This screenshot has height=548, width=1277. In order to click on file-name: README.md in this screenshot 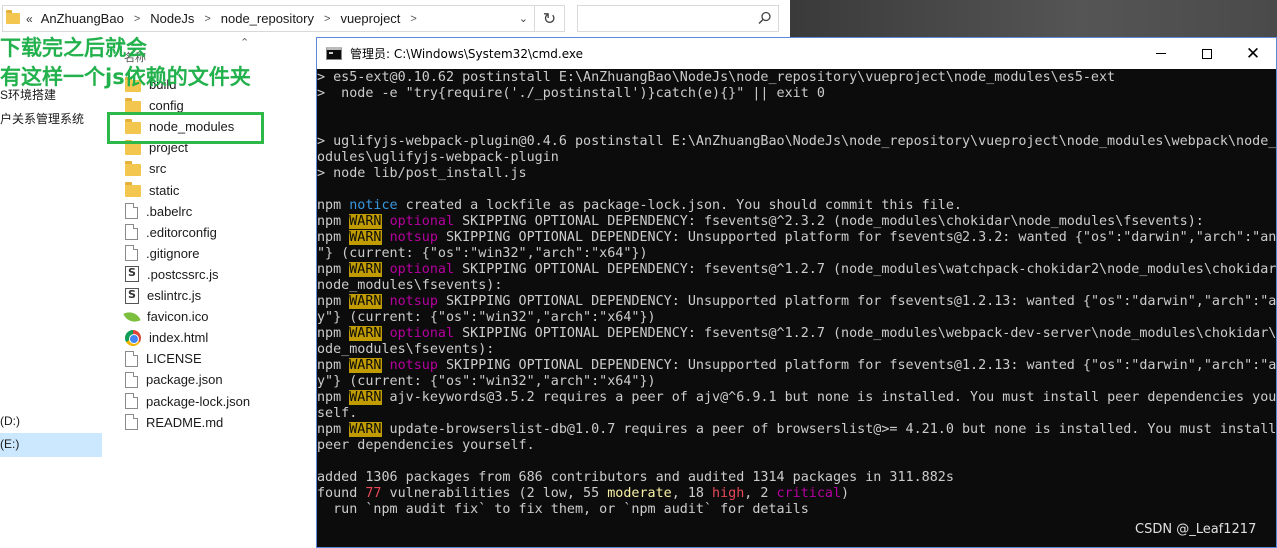, I will do `click(185, 422)`.